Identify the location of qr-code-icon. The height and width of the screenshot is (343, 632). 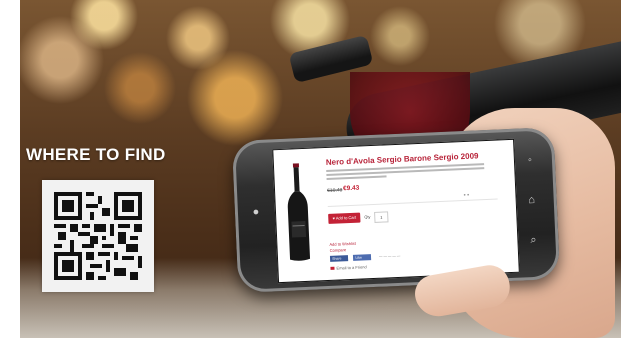
(98, 236).